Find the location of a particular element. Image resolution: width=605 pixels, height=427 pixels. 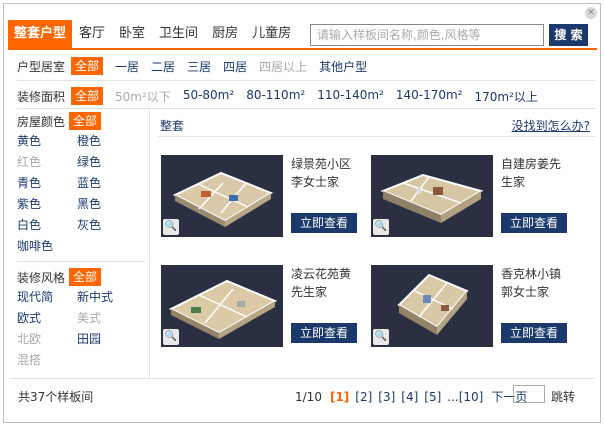

sample-card: 🔍 凌云花苑黄先生家 立即查看 is located at coordinates (261, 306).